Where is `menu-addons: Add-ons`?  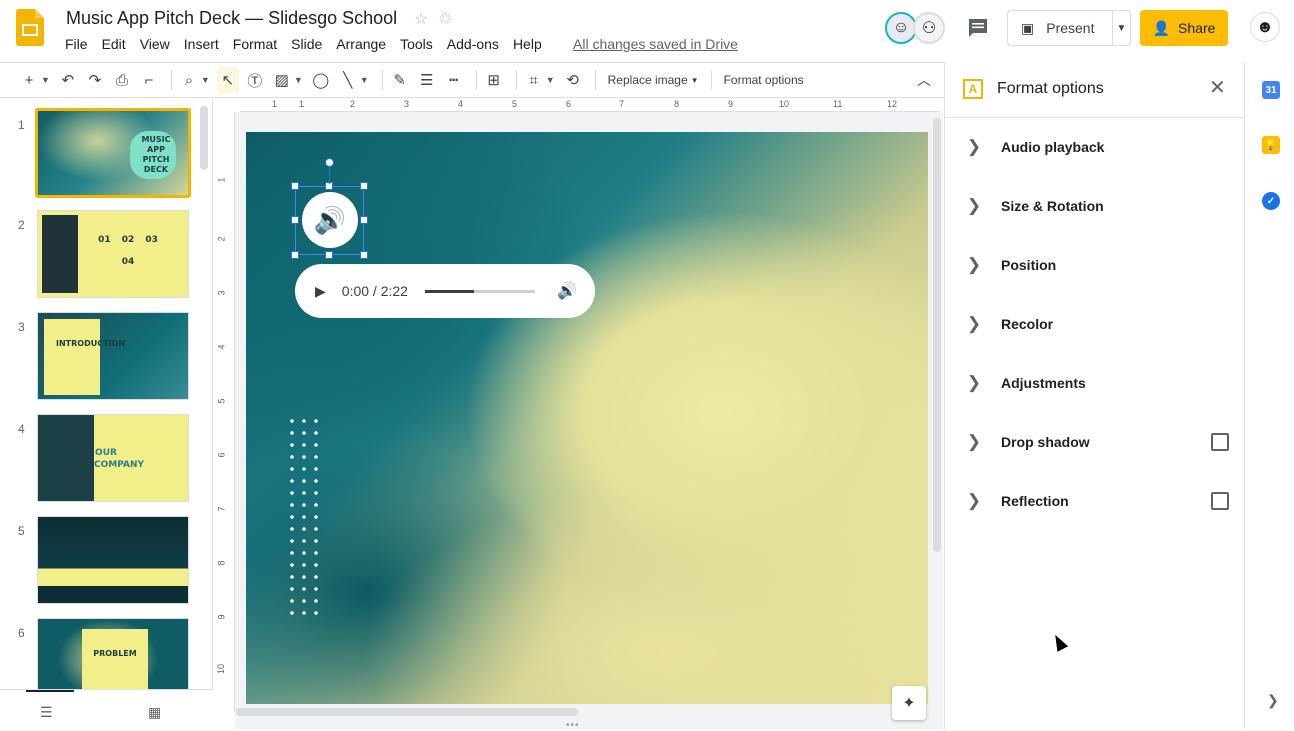
menu-addons: Add-ons is located at coordinates (473, 44).